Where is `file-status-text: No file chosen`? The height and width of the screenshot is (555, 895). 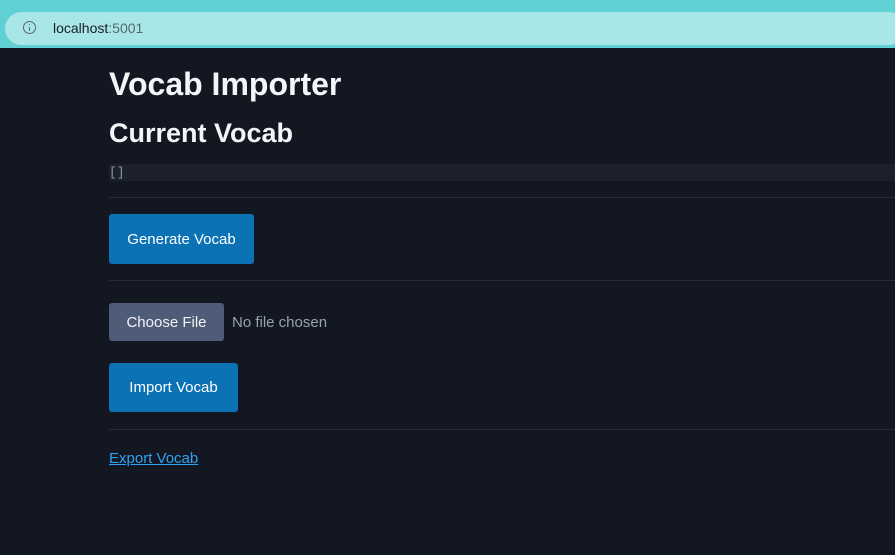 file-status-text: No file chosen is located at coordinates (280, 322).